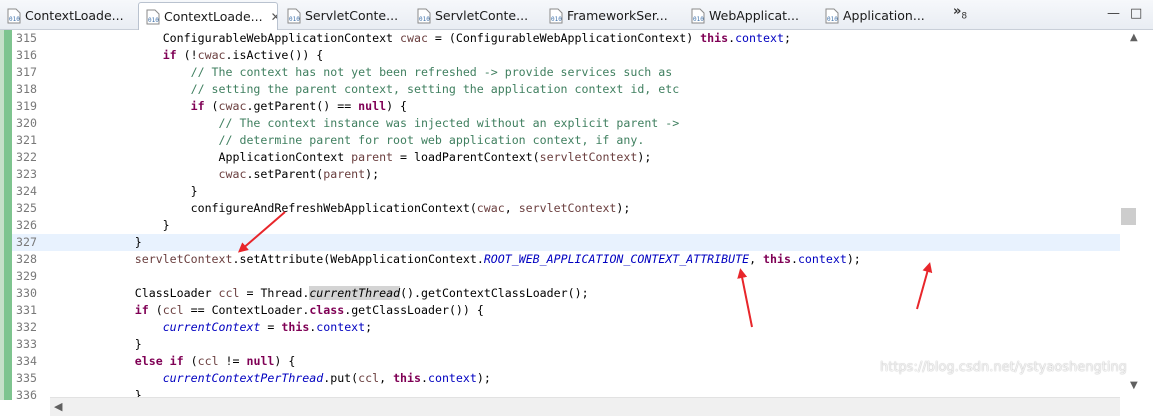 The height and width of the screenshot is (416, 1153). What do you see at coordinates (299, 174) in the screenshot?
I see `code-text: cwac.setParent(parent);` at bounding box center [299, 174].